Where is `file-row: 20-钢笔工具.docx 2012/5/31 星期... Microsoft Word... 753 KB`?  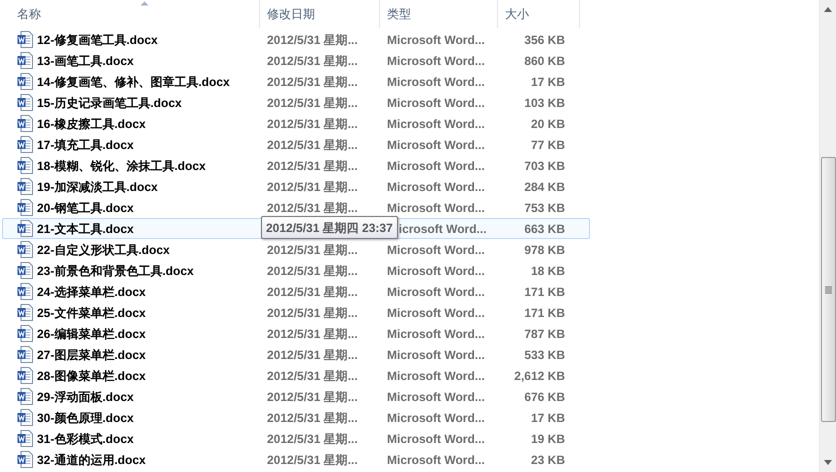
file-row: 20-钢笔工具.docx 2012/5/31 星期... Microsoft Word... 753 KB is located at coordinates (296, 207).